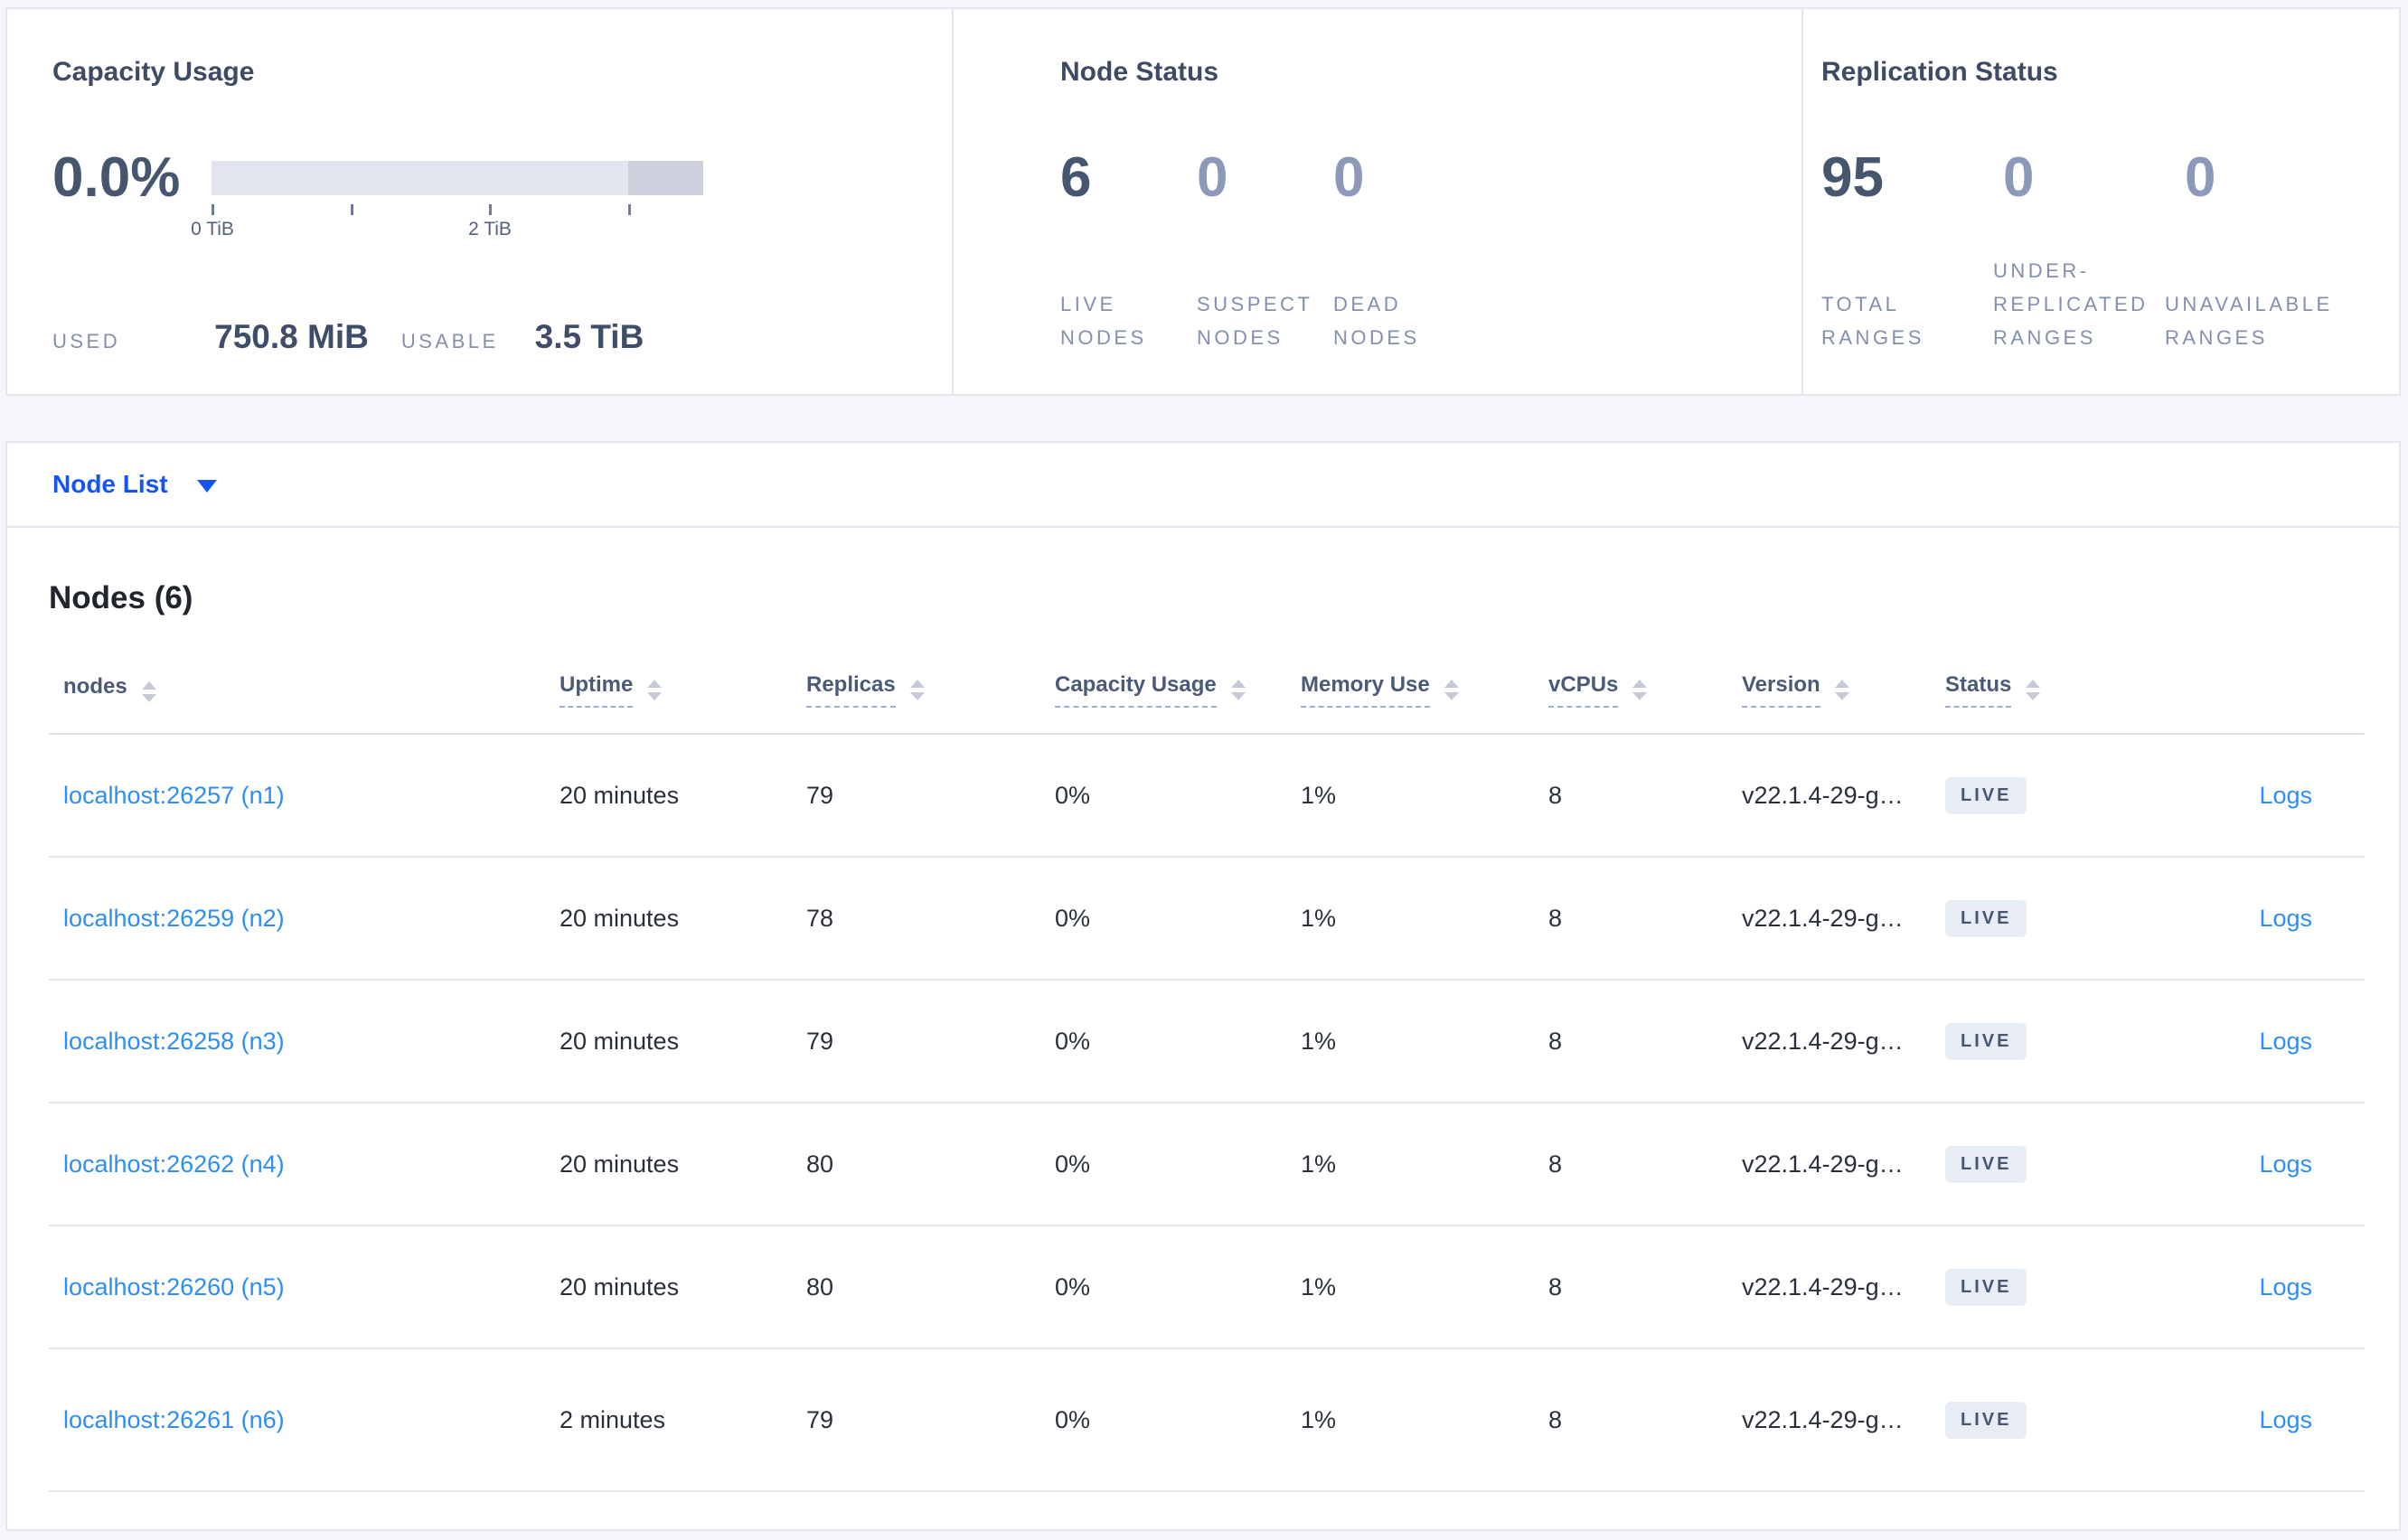 Image resolution: width=2408 pixels, height=1540 pixels. I want to click on capacity-percent-value: 0.0%, so click(116, 177).